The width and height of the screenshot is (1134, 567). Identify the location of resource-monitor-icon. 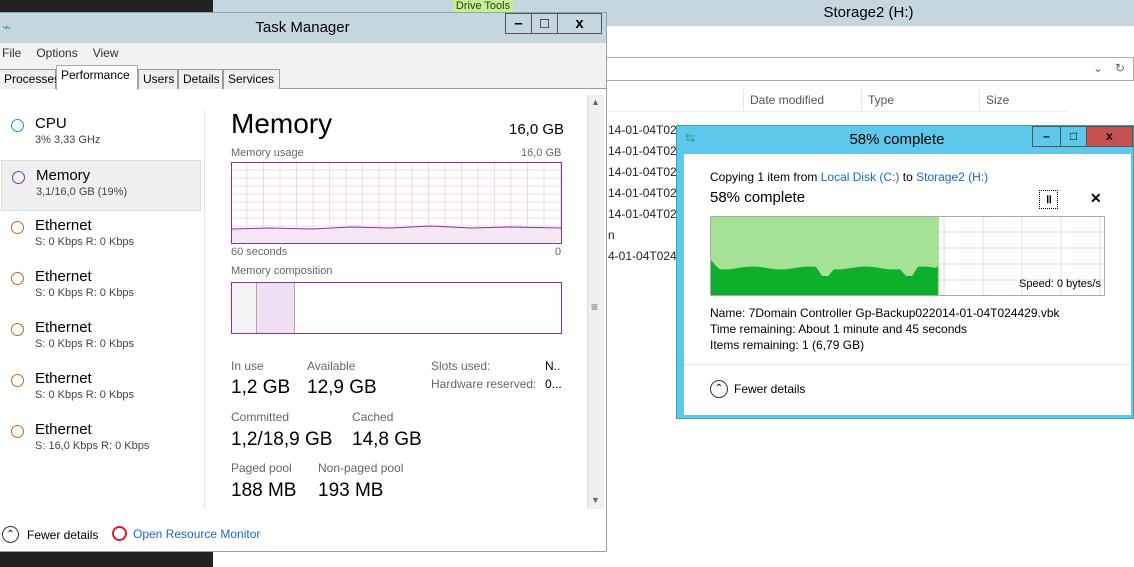
(119, 533).